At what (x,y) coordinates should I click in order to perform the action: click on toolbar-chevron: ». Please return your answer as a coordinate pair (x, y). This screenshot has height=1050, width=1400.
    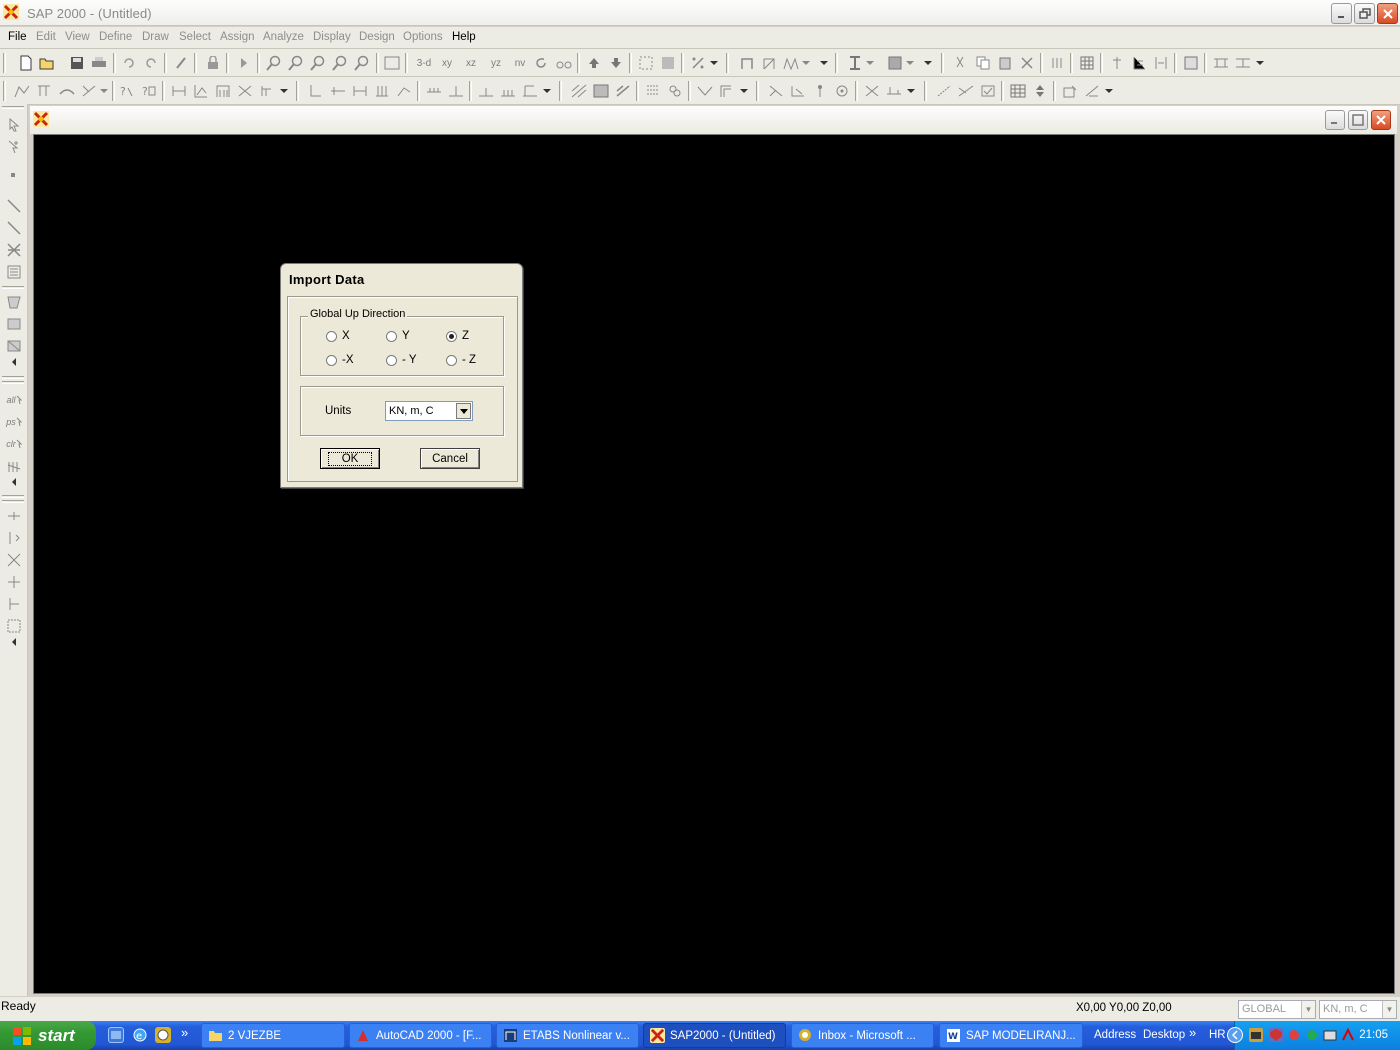
    Looking at the image, I should click on (1192, 1032).